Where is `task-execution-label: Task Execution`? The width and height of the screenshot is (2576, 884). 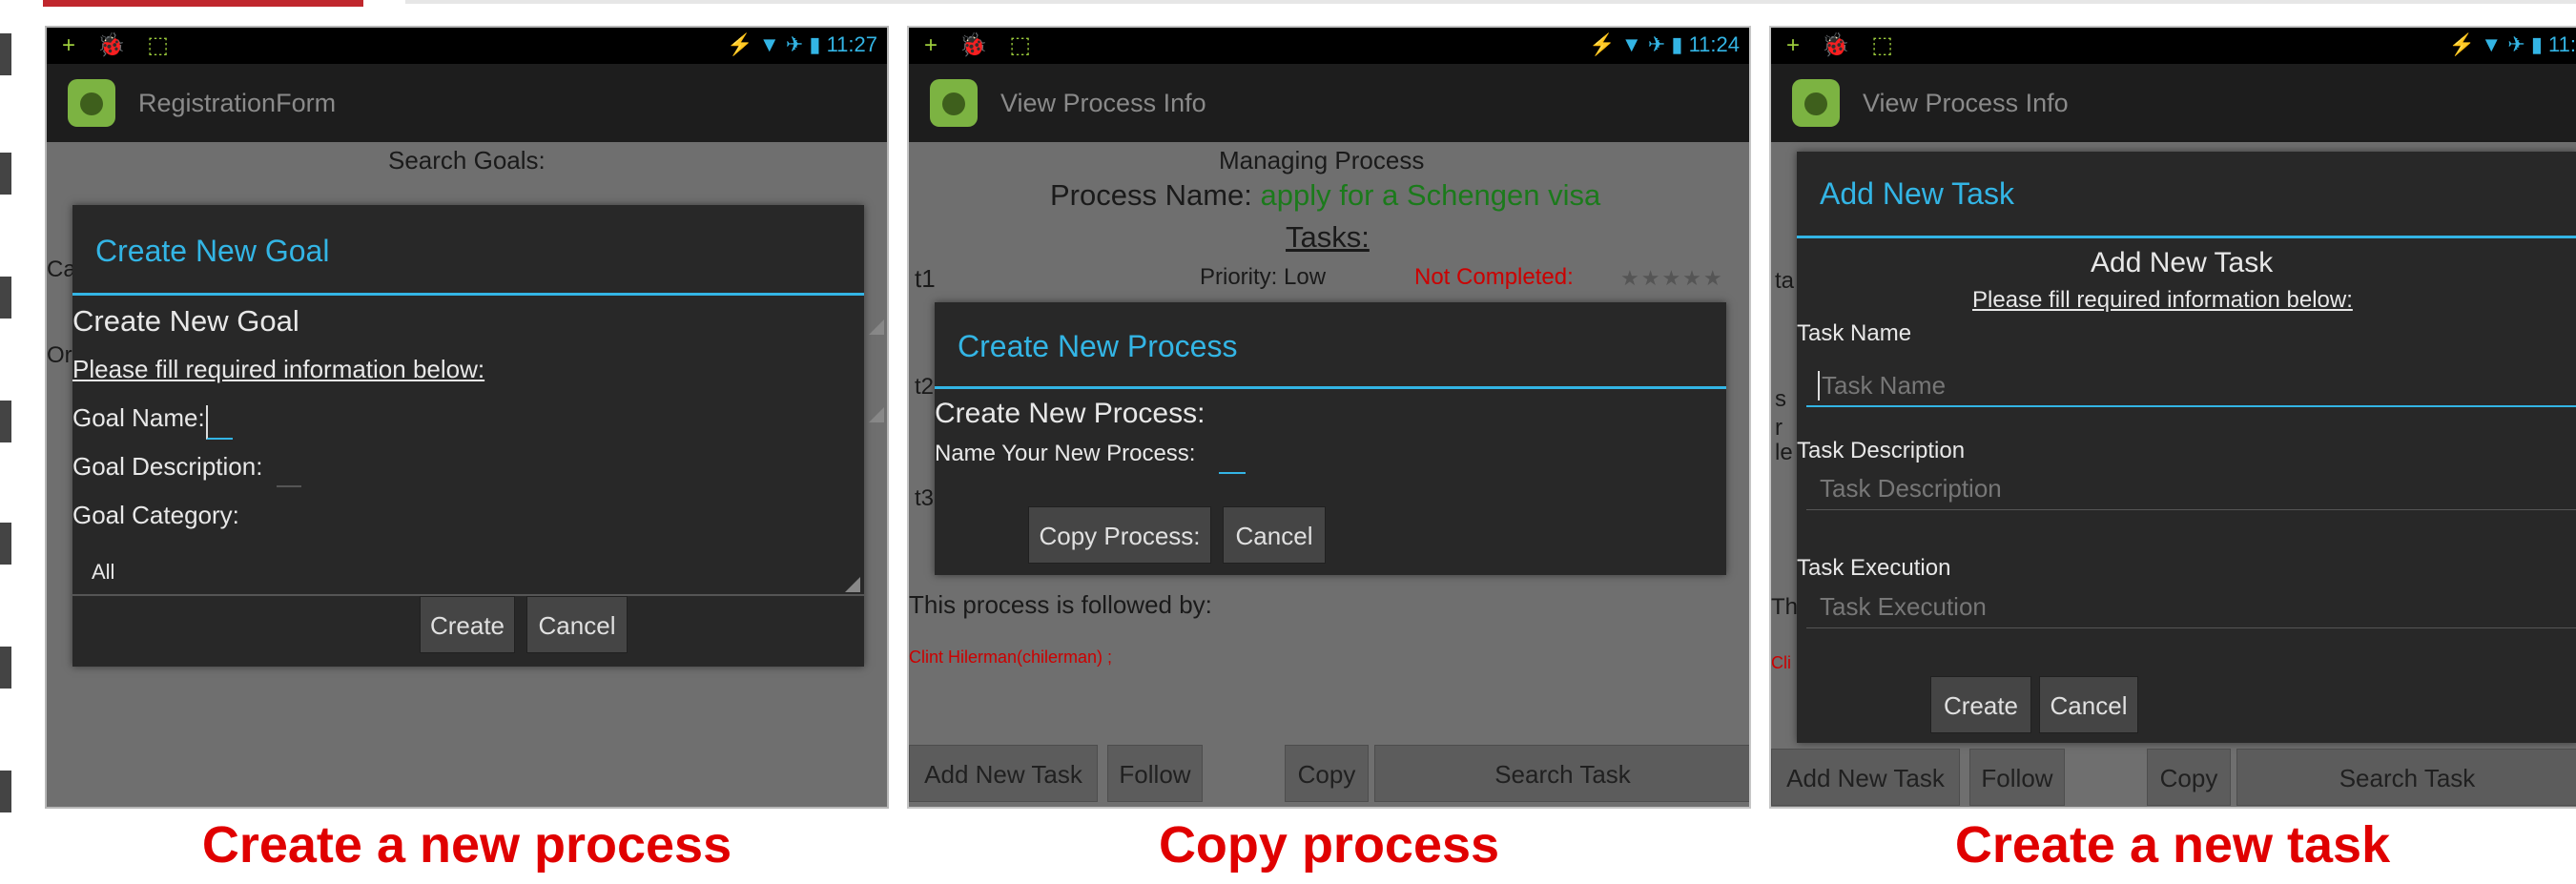
task-execution-label: Task Execution is located at coordinates (1874, 568).